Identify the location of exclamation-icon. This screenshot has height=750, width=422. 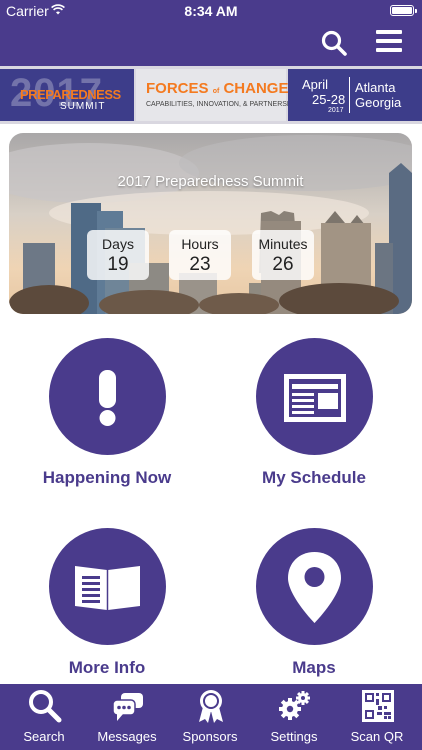
(107, 398).